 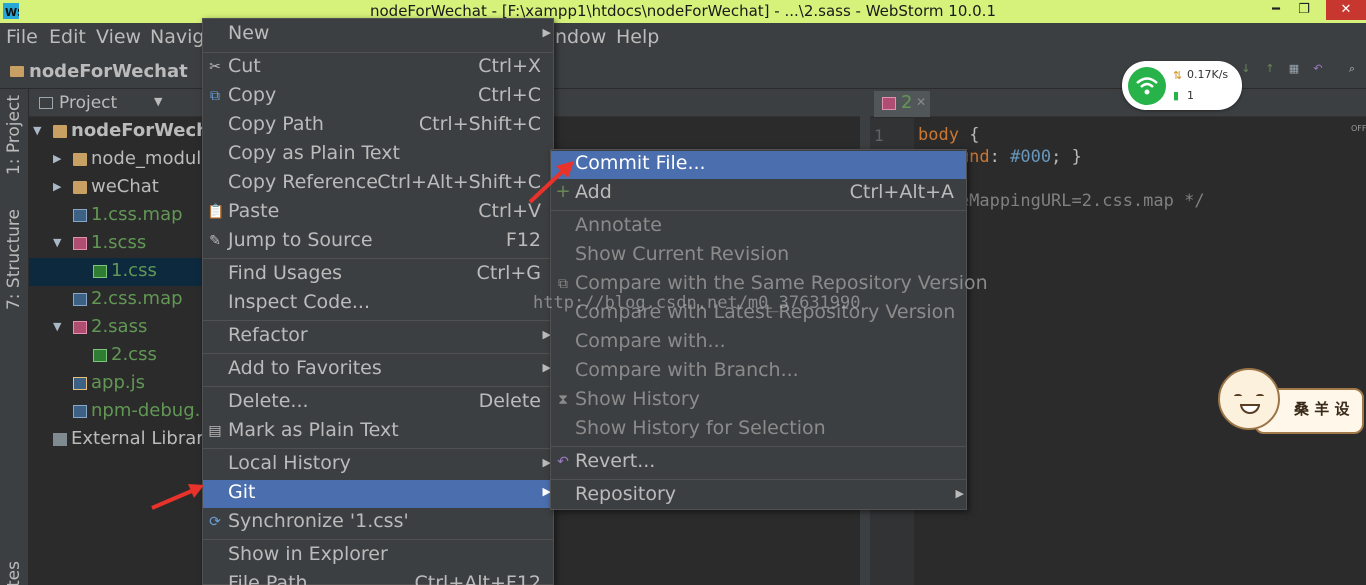 I want to click on cat-sticker: 桑 羊 设, so click(x=1292, y=403).